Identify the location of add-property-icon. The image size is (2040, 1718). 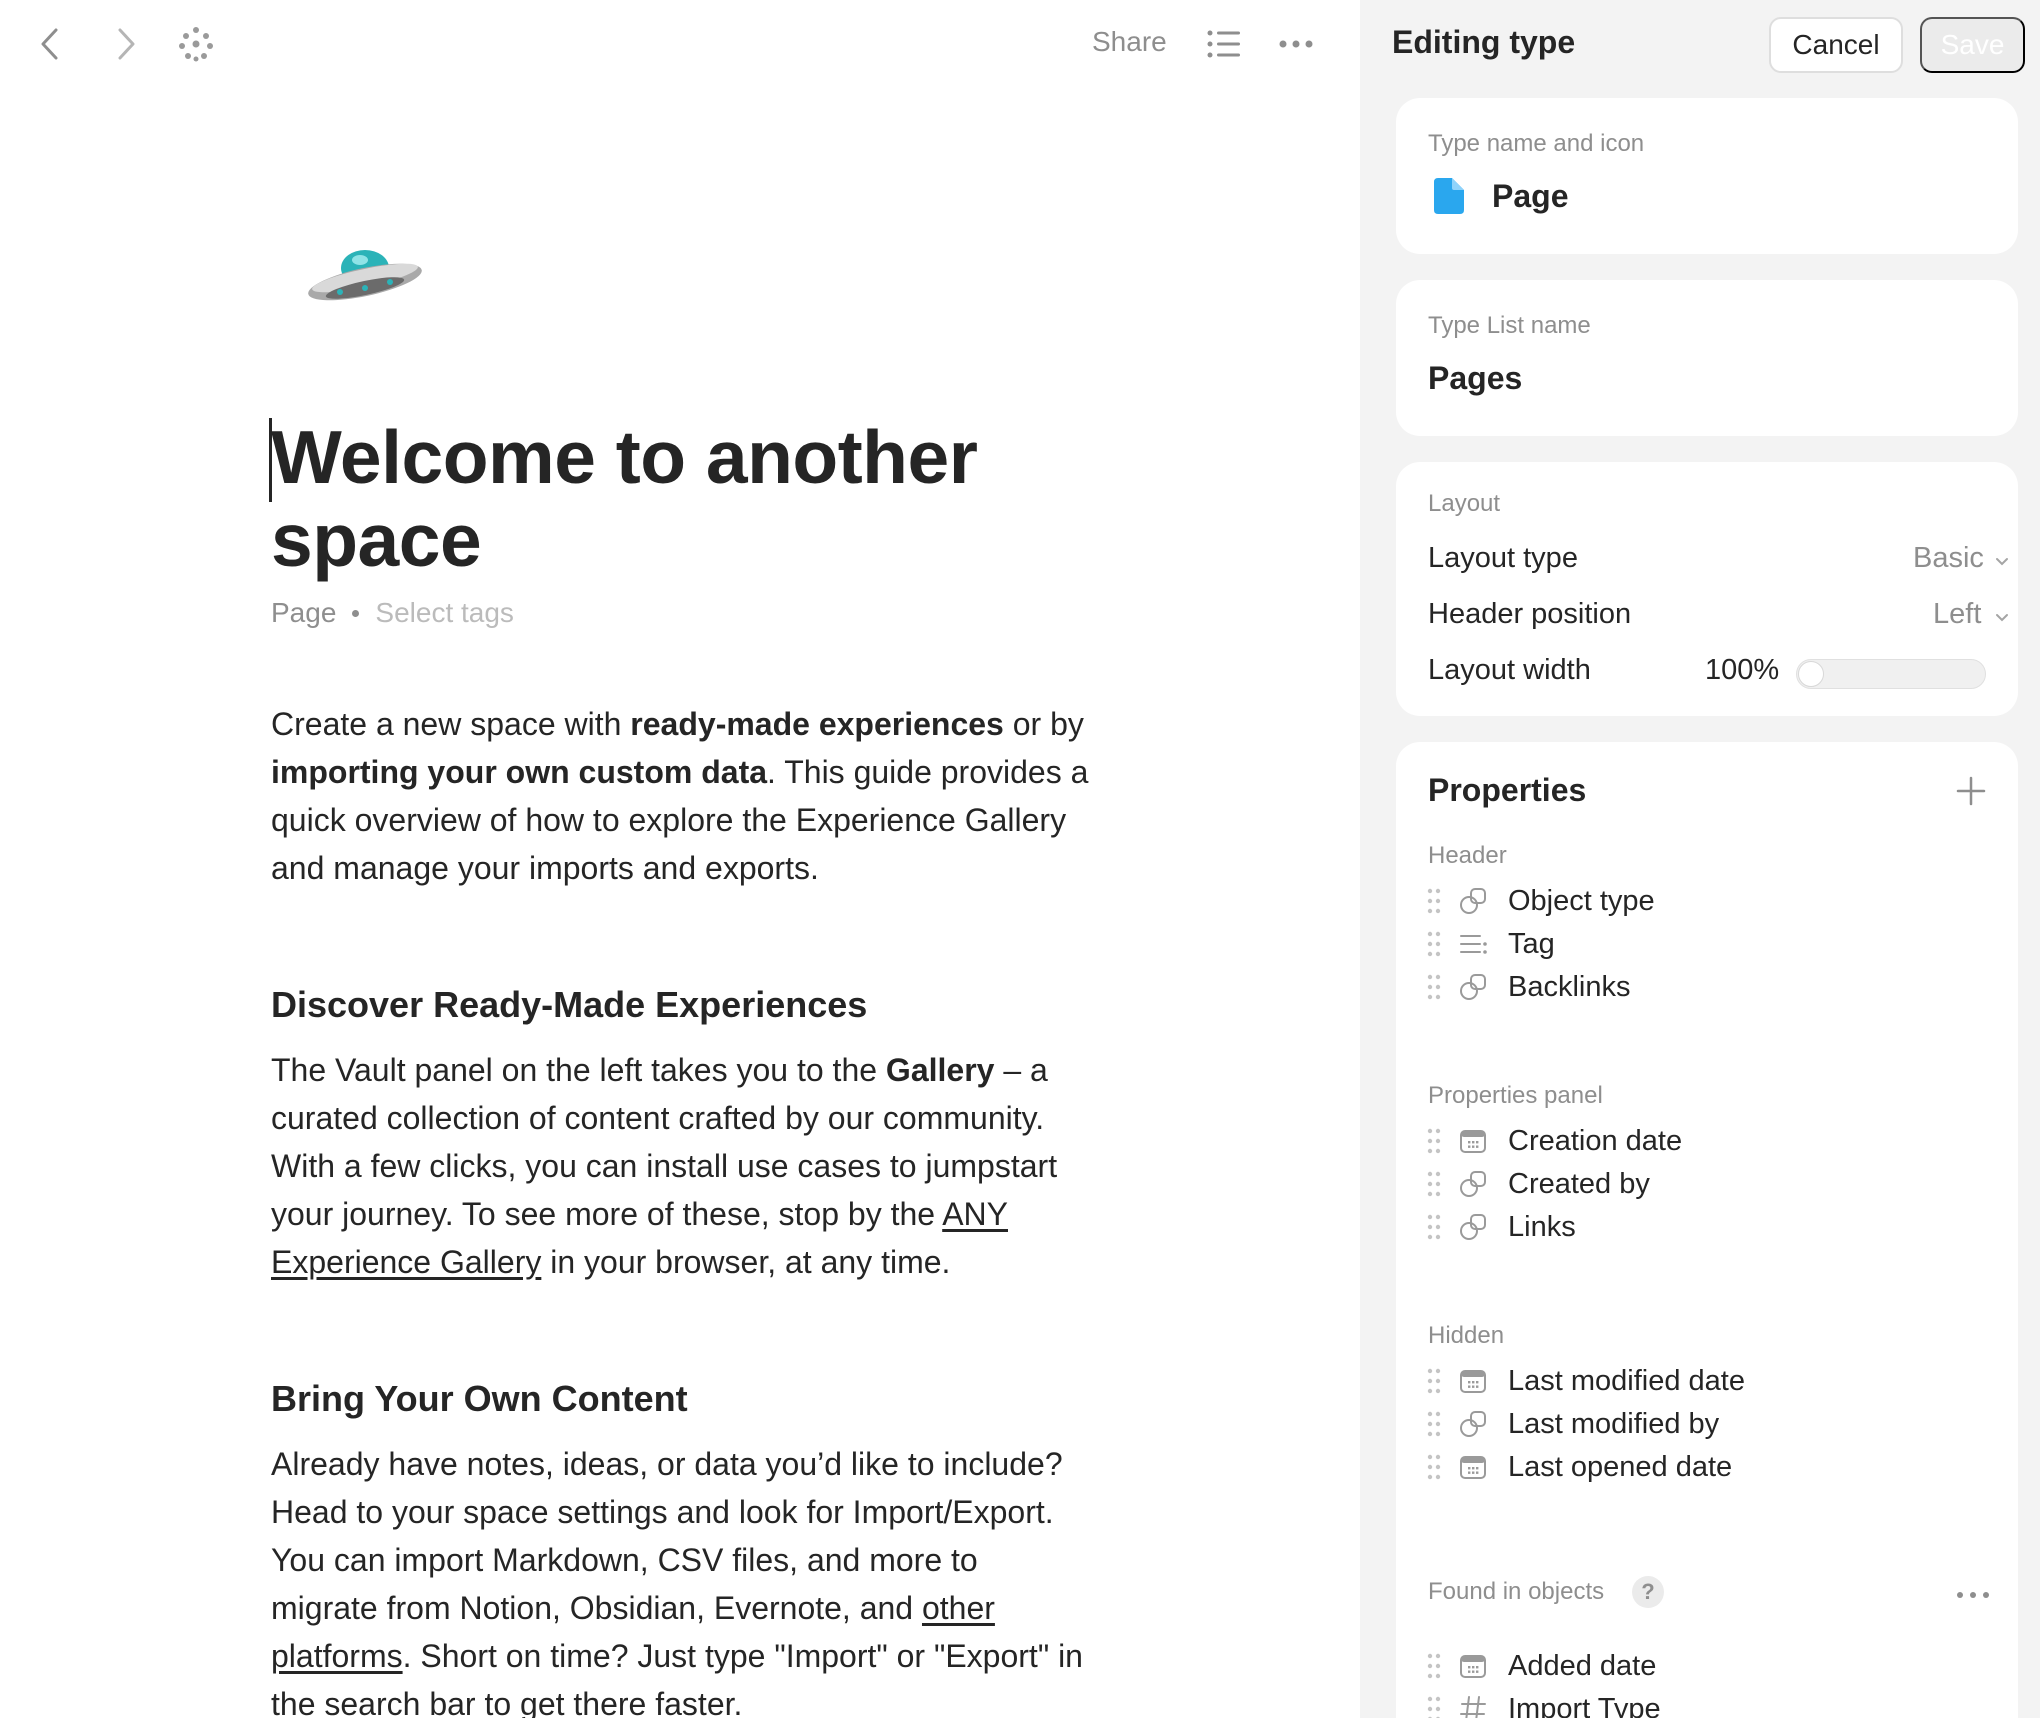
(1971, 791).